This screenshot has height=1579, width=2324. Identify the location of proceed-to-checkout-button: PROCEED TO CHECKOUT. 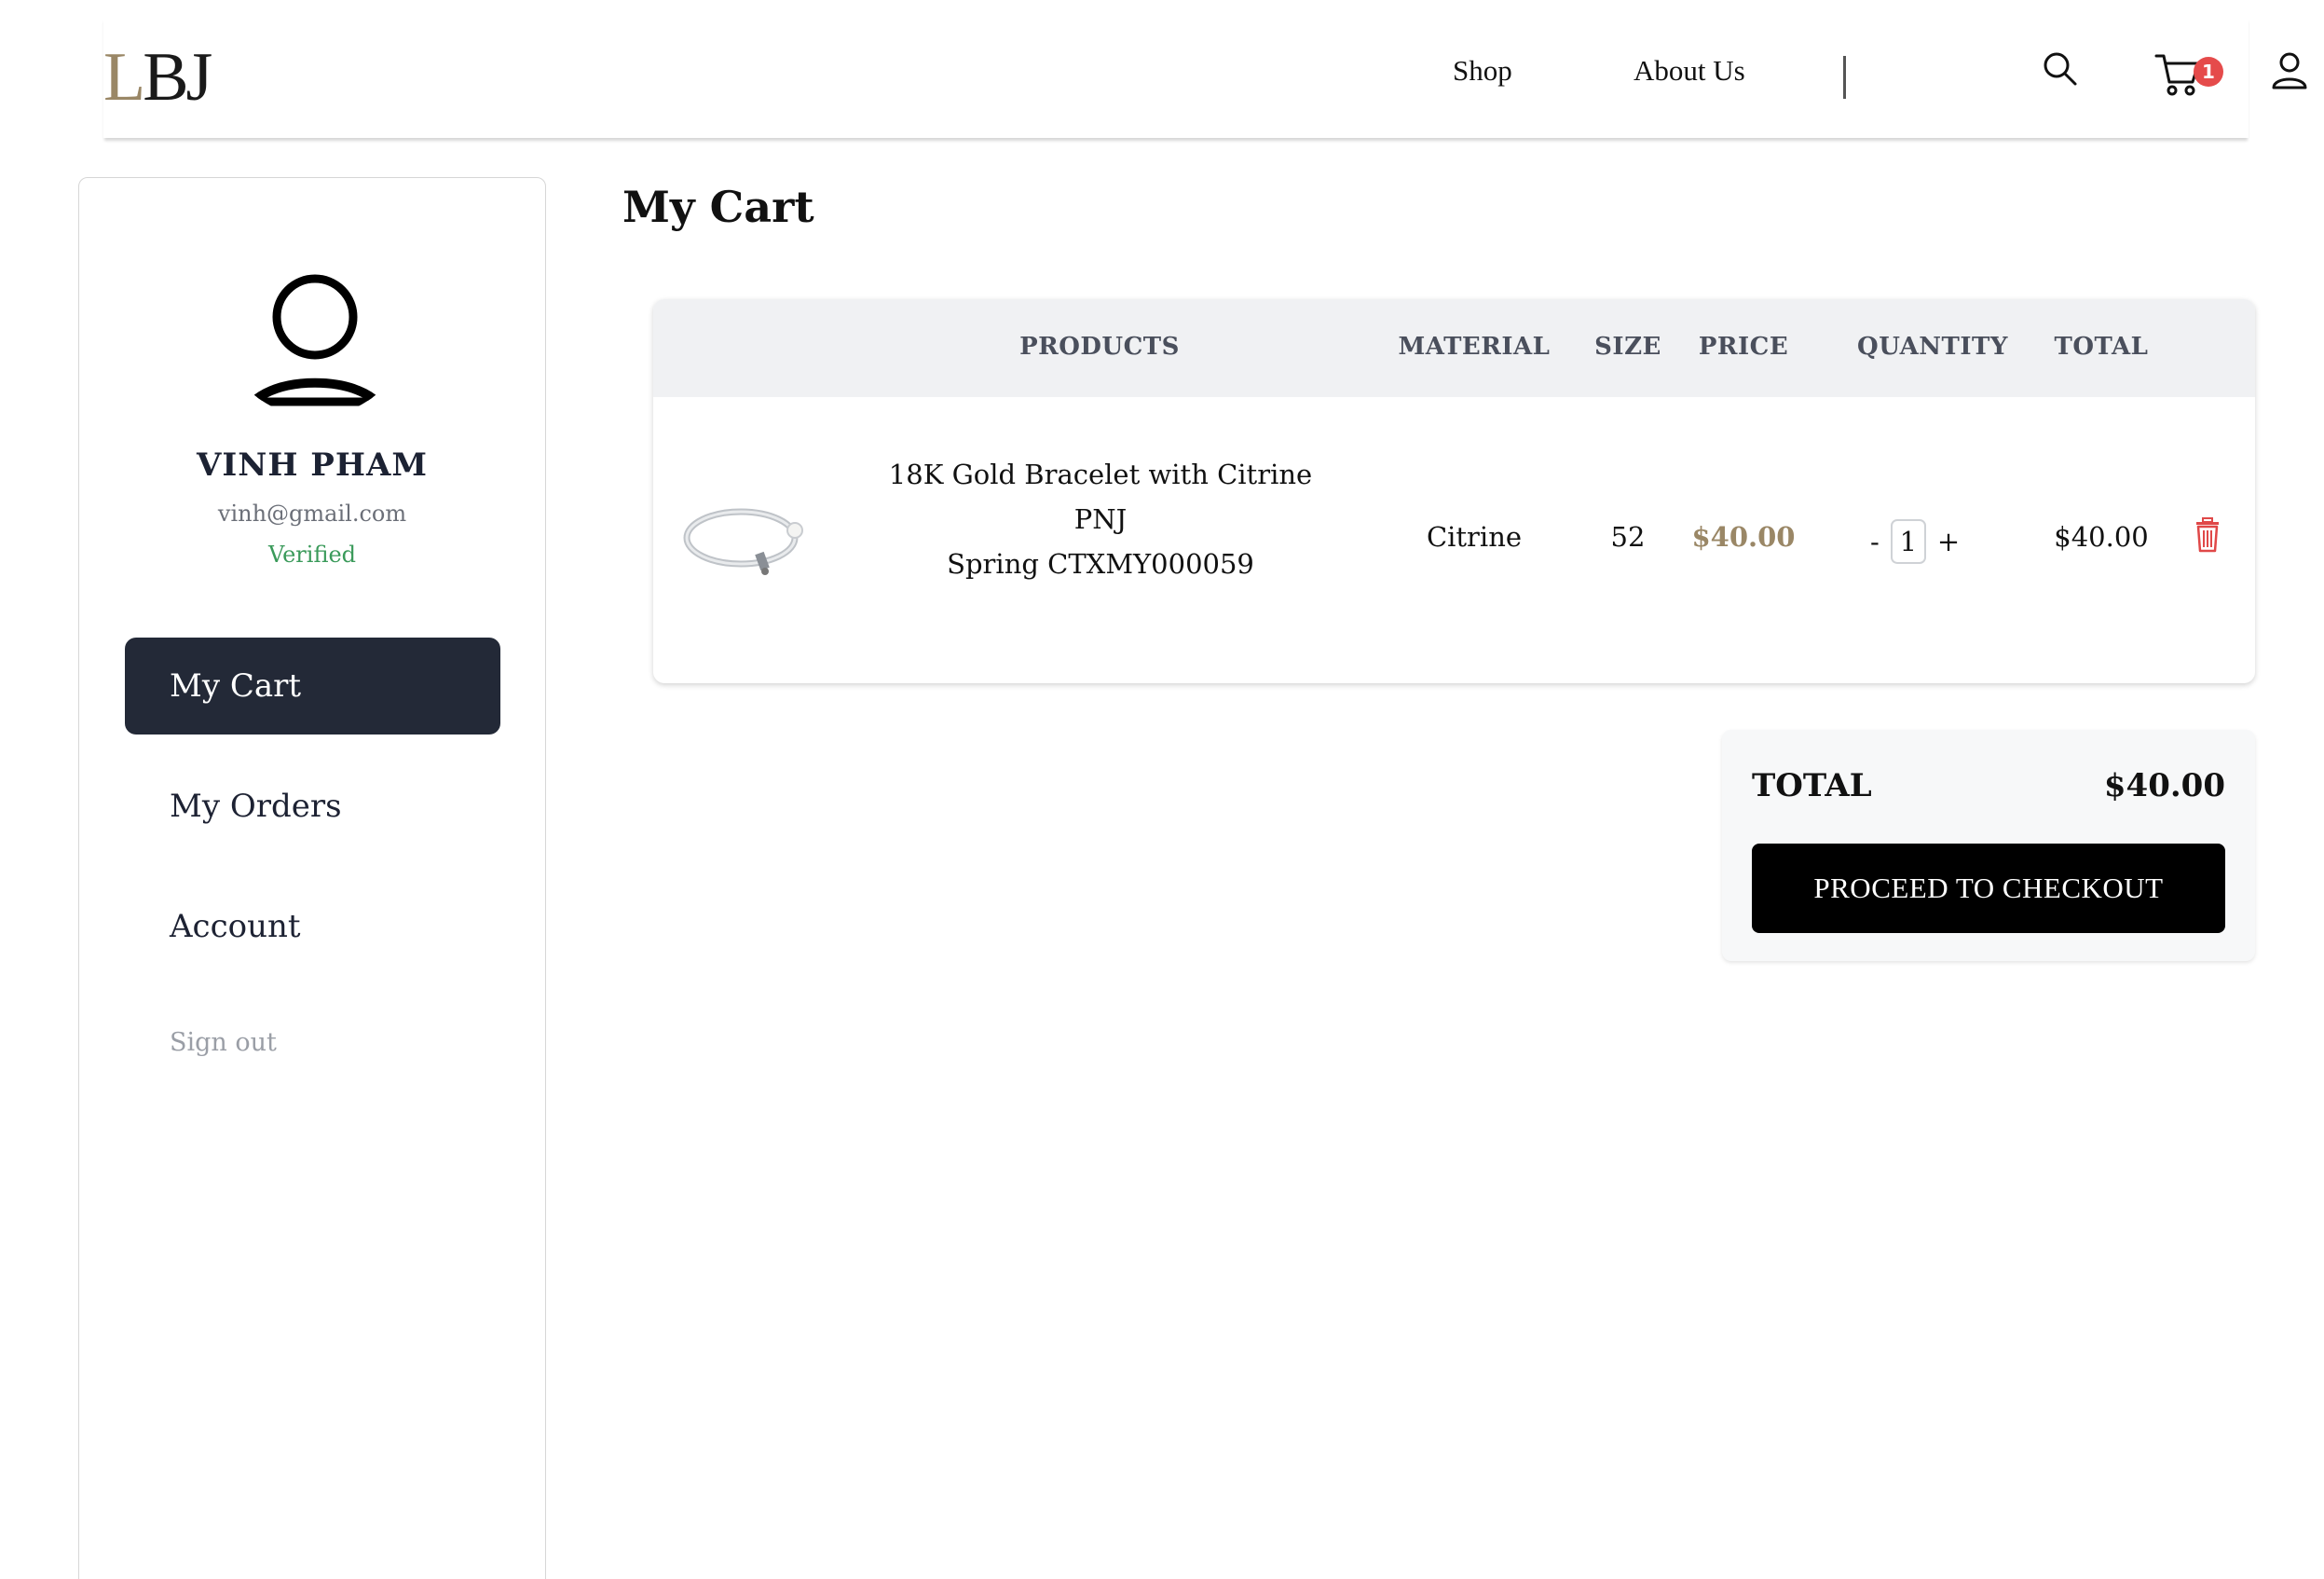
(1989, 889).